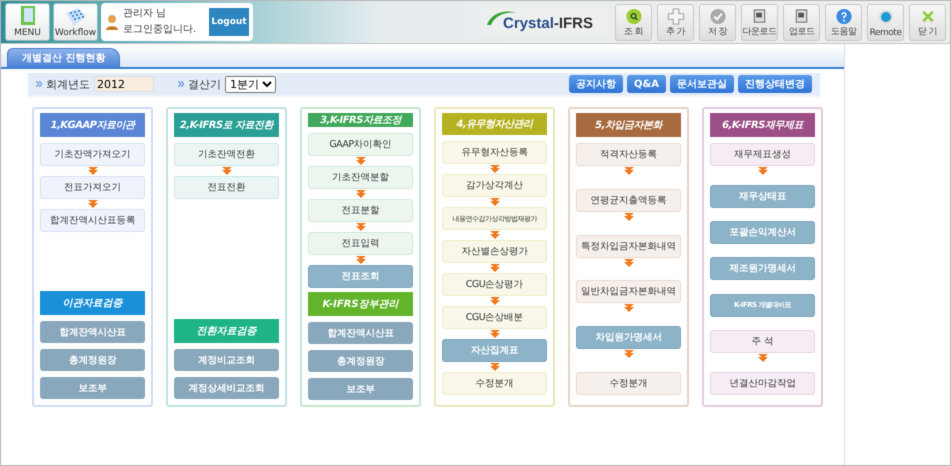  I want to click on step-button: 년결산마감작업, so click(762, 383).